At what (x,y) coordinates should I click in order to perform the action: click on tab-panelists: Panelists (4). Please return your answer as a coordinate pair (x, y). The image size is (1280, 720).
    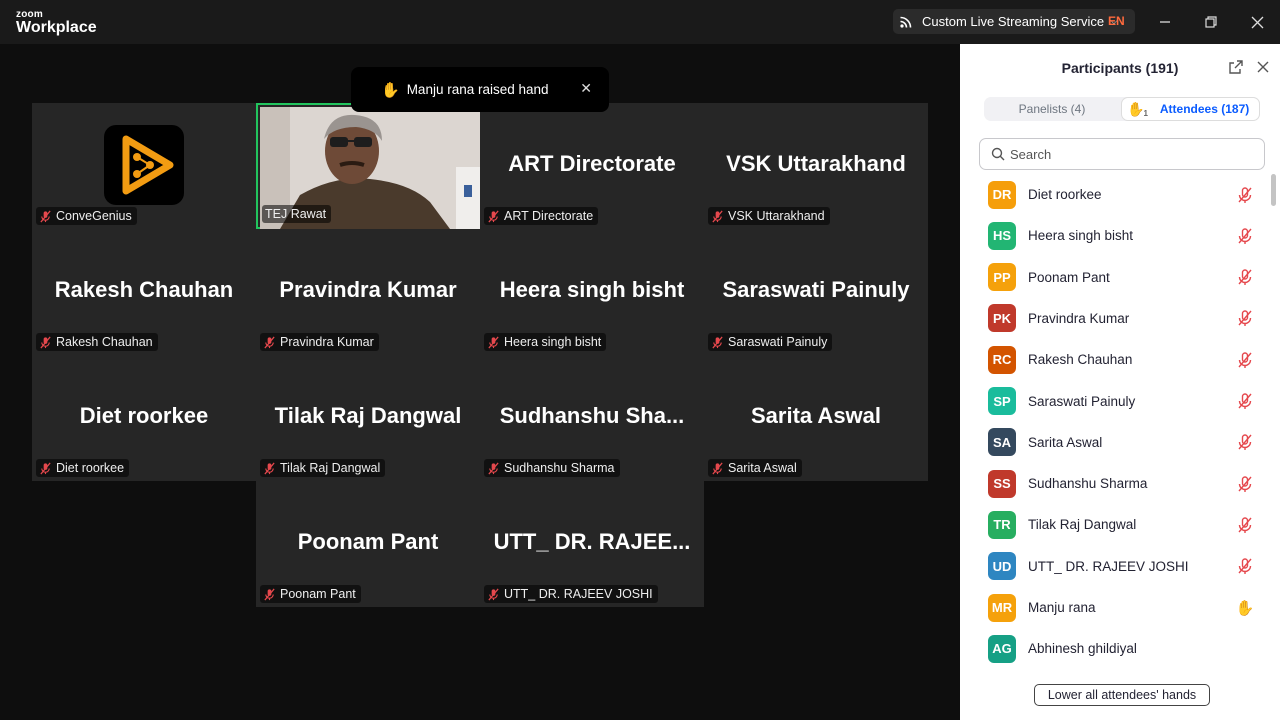
    Looking at the image, I should click on (1052, 109).